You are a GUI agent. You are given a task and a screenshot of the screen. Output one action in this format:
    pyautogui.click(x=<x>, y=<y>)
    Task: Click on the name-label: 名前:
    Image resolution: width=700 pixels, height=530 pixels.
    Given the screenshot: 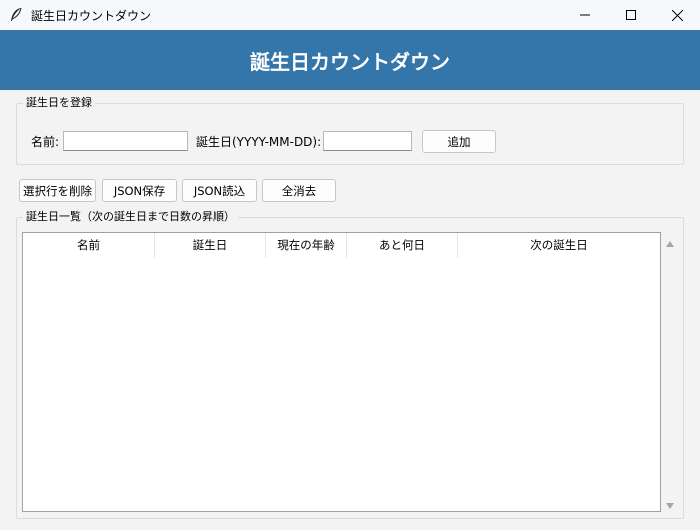 What is the action you would take?
    pyautogui.click(x=45, y=142)
    